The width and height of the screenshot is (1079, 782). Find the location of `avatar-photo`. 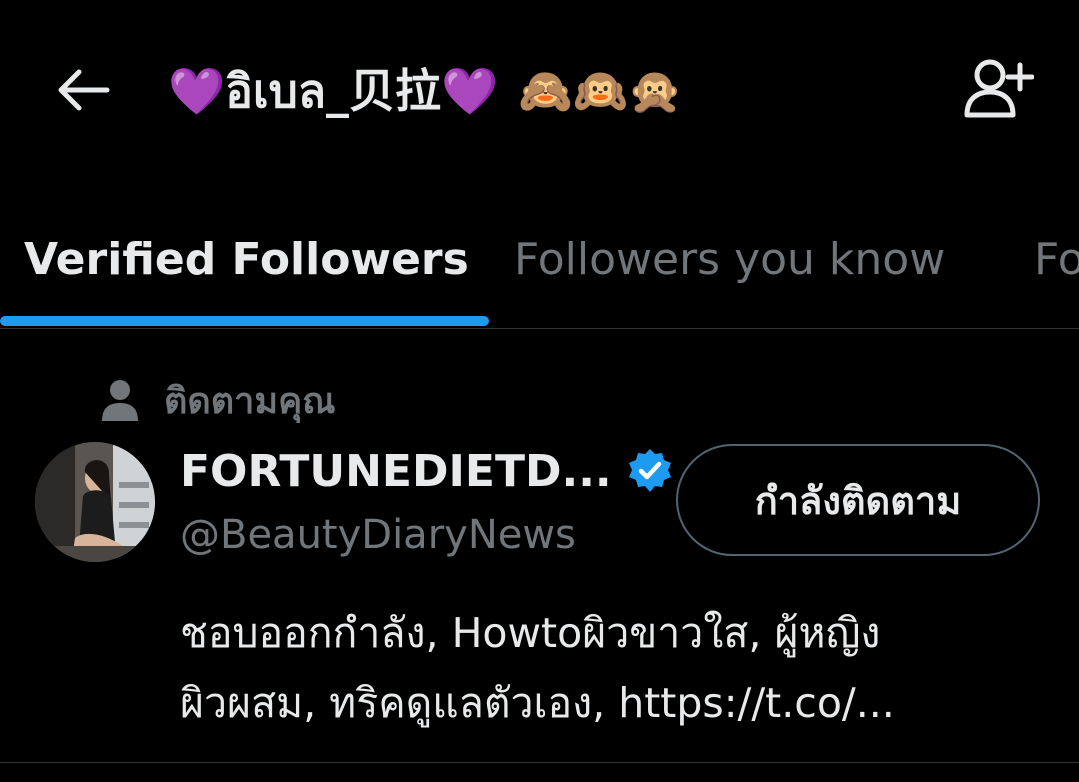

avatar-photo is located at coordinates (95, 502).